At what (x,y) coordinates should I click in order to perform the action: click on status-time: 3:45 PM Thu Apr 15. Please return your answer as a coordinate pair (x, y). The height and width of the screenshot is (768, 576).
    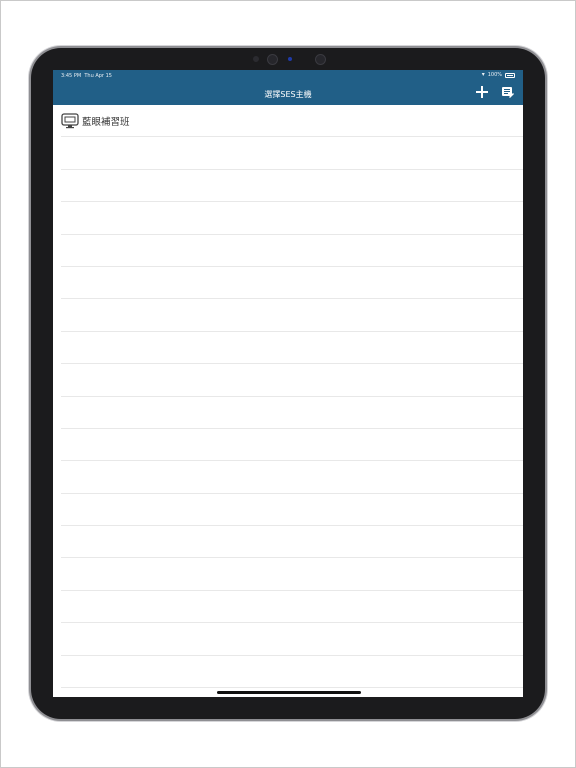
    Looking at the image, I should click on (86, 76).